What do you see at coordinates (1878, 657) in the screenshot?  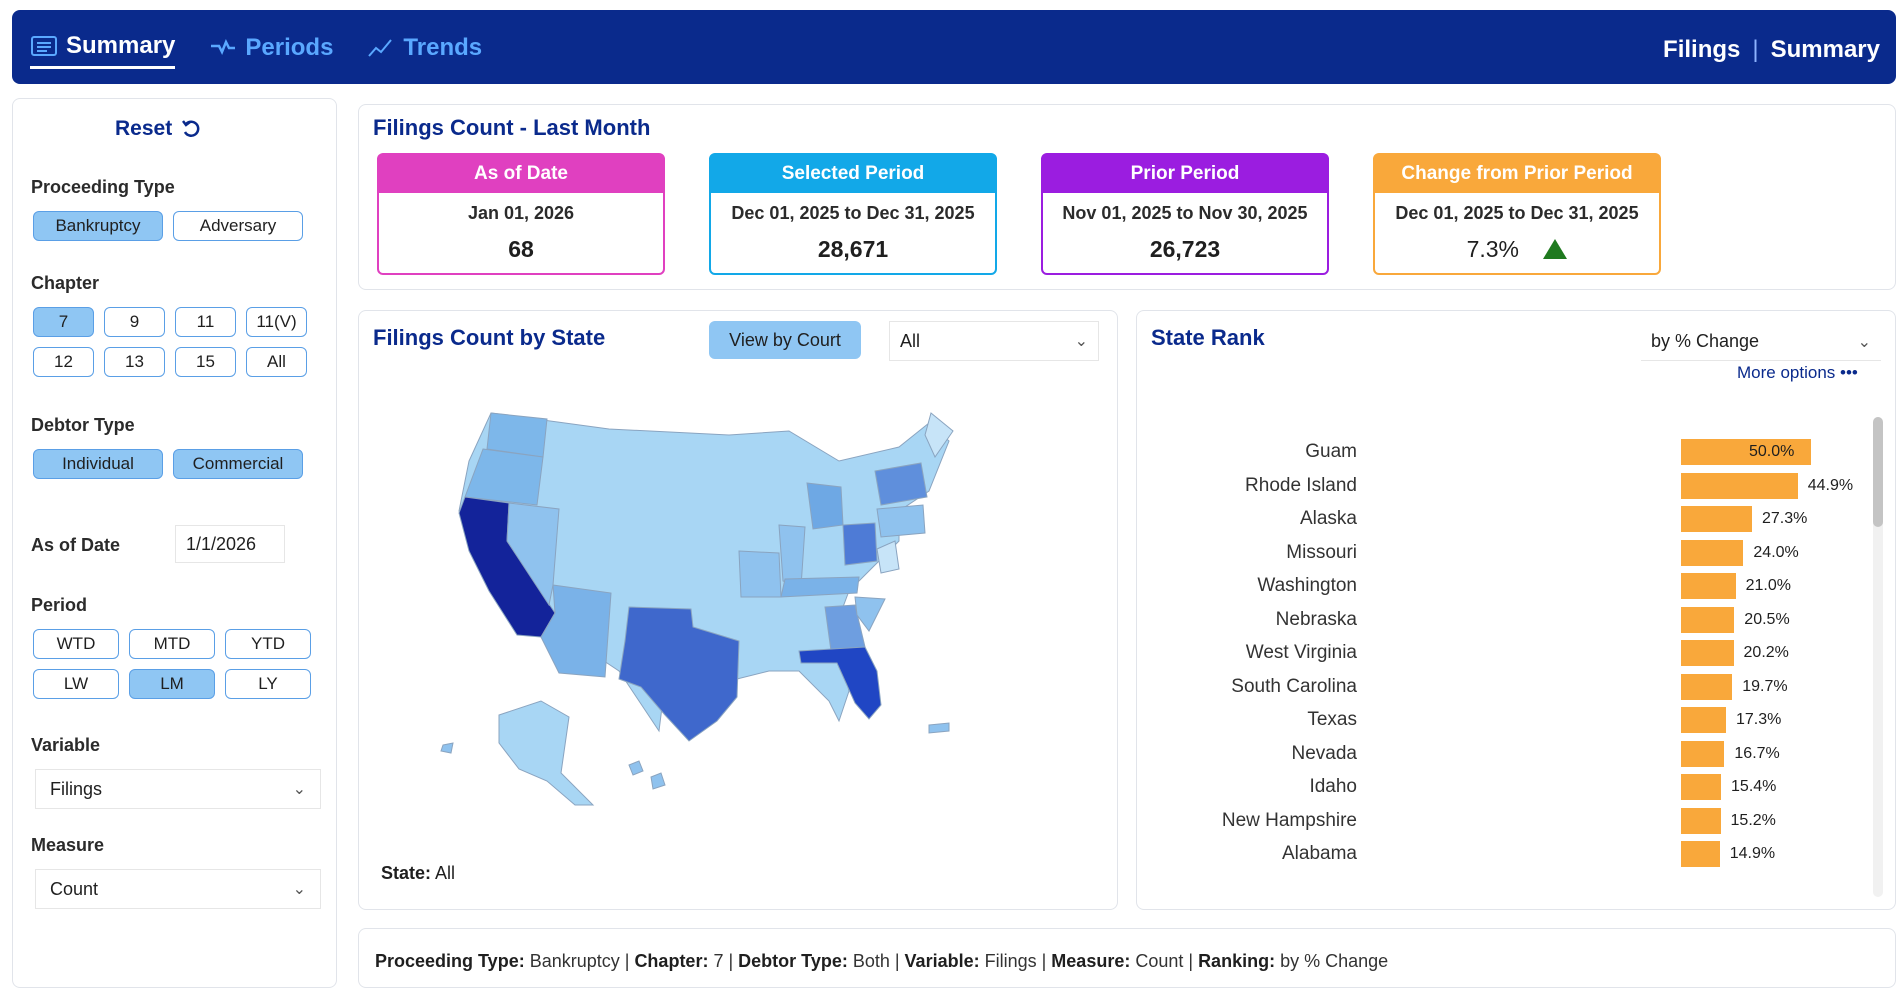 I see `rank-scrollbar` at bounding box center [1878, 657].